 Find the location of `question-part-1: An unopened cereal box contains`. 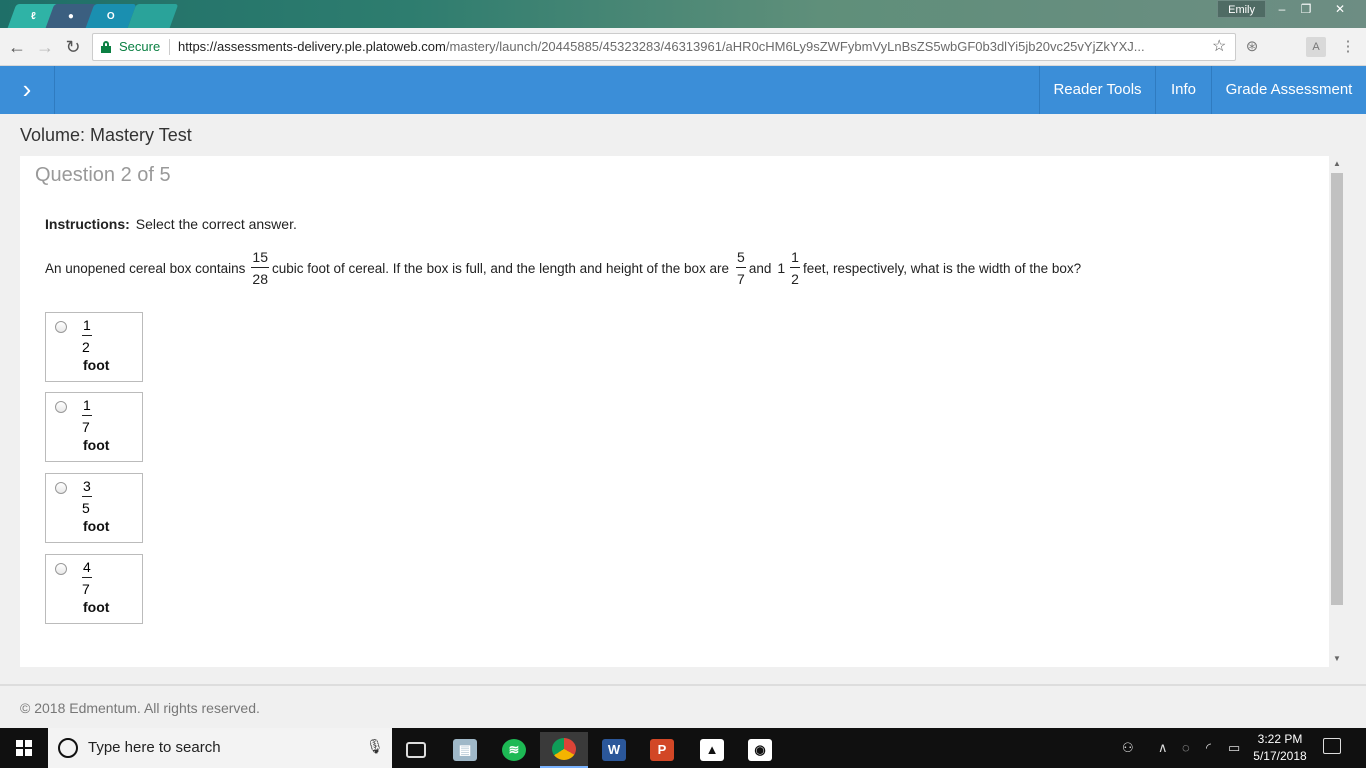

question-part-1: An unopened cereal box contains is located at coordinates (145, 268).